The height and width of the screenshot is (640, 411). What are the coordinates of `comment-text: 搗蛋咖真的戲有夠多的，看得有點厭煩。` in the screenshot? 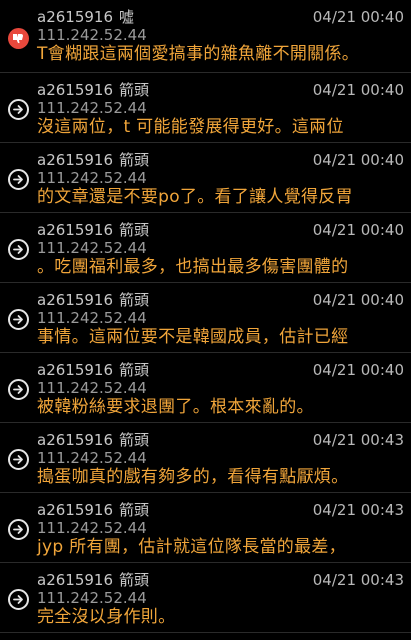 It's located at (193, 477).